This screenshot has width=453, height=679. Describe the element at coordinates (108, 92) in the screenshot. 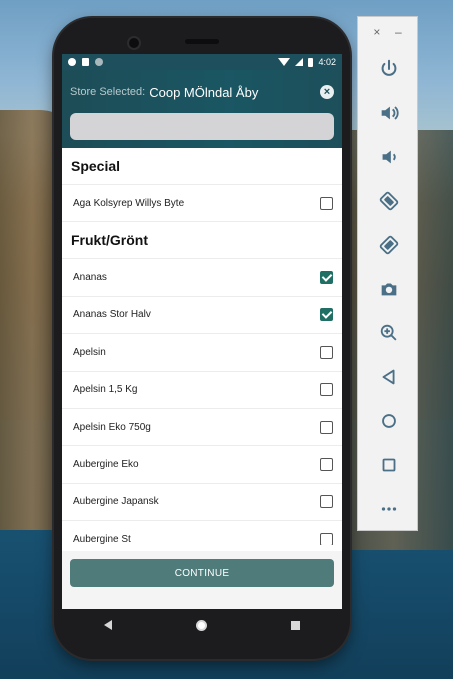

I see `store-selected-label: Store Selected:` at that location.